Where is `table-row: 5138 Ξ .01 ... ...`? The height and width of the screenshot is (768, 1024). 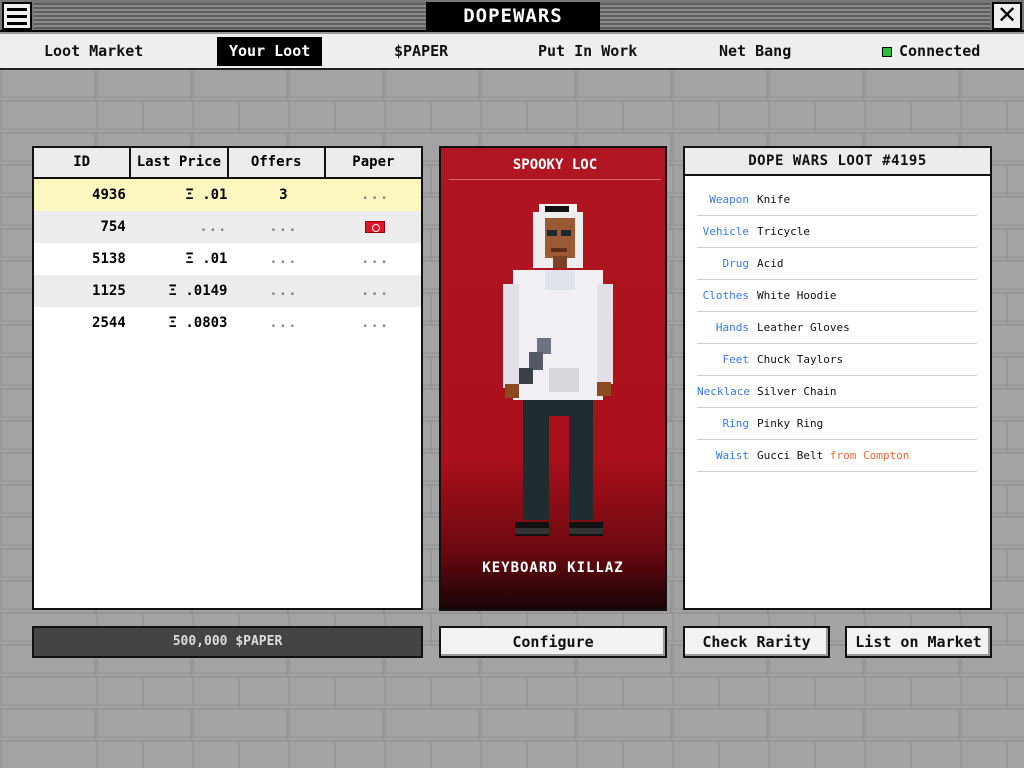
table-row: 5138 Ξ .01 ... ... is located at coordinates (227, 259).